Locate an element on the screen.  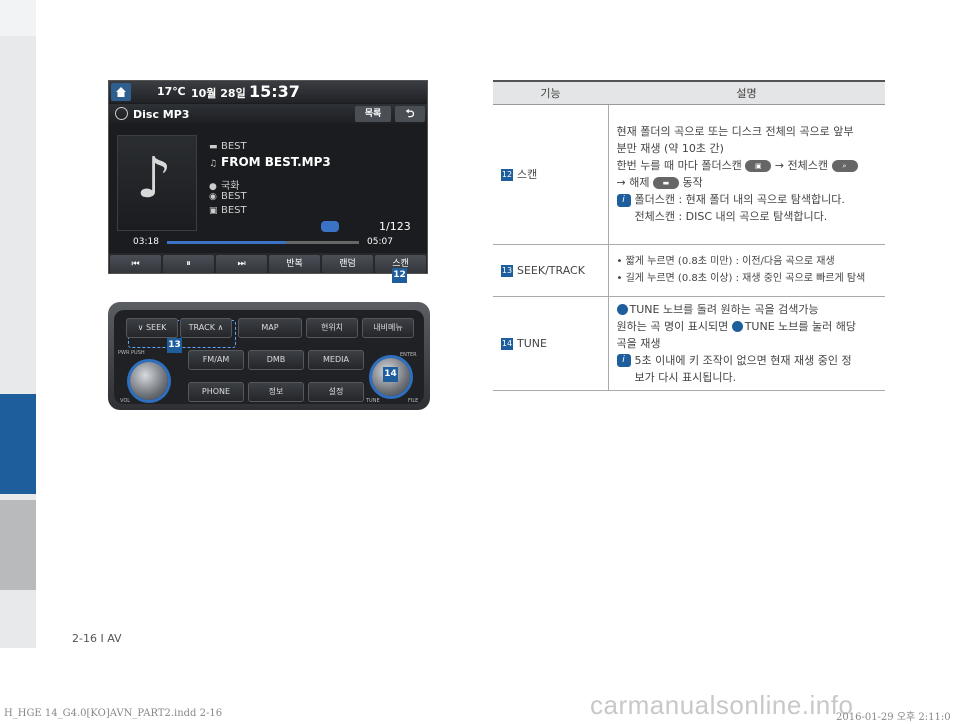
full-scan-icon: ⌕ is located at coordinates (844, 166).